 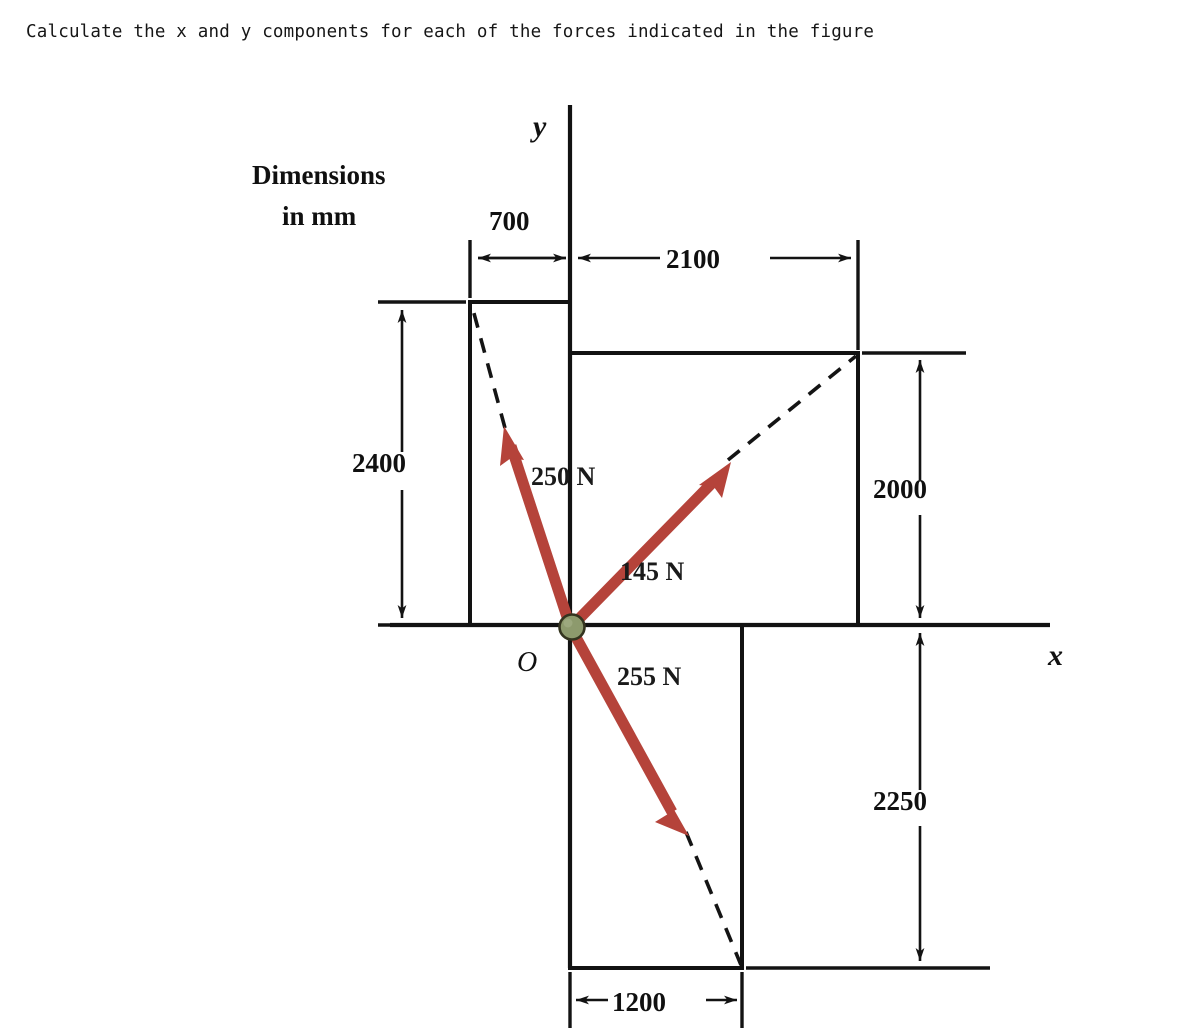 I want to click on force-vector-145n: 145 N, so click(x=649, y=546).